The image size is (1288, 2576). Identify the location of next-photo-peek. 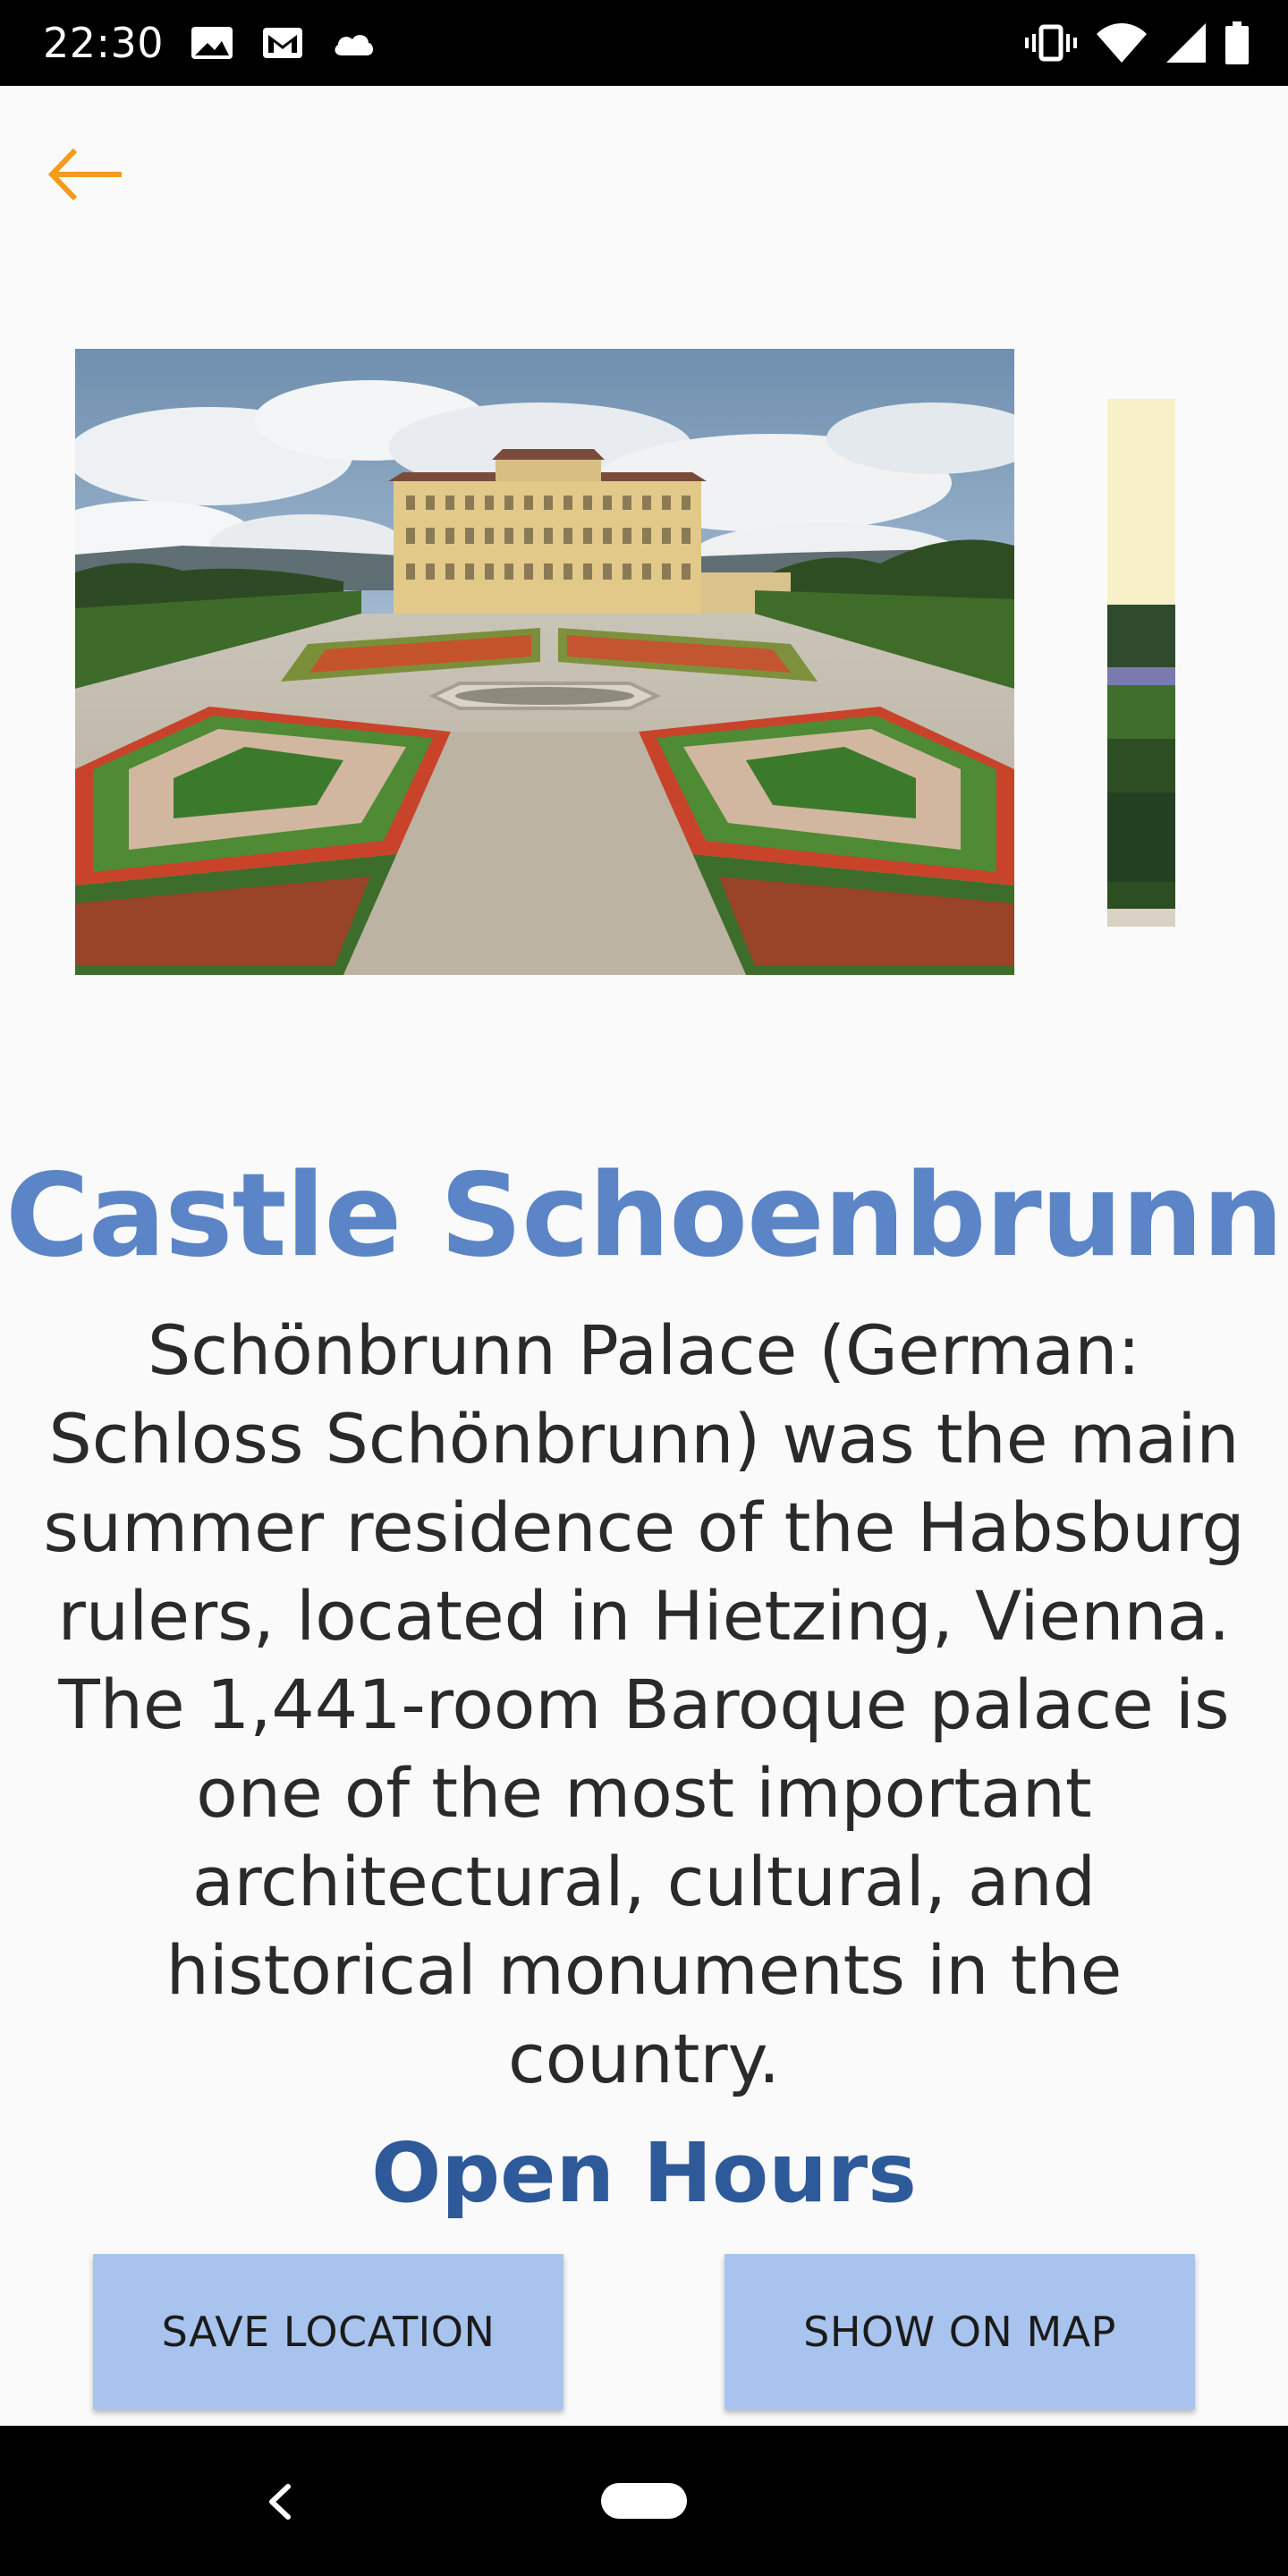
(1141, 663).